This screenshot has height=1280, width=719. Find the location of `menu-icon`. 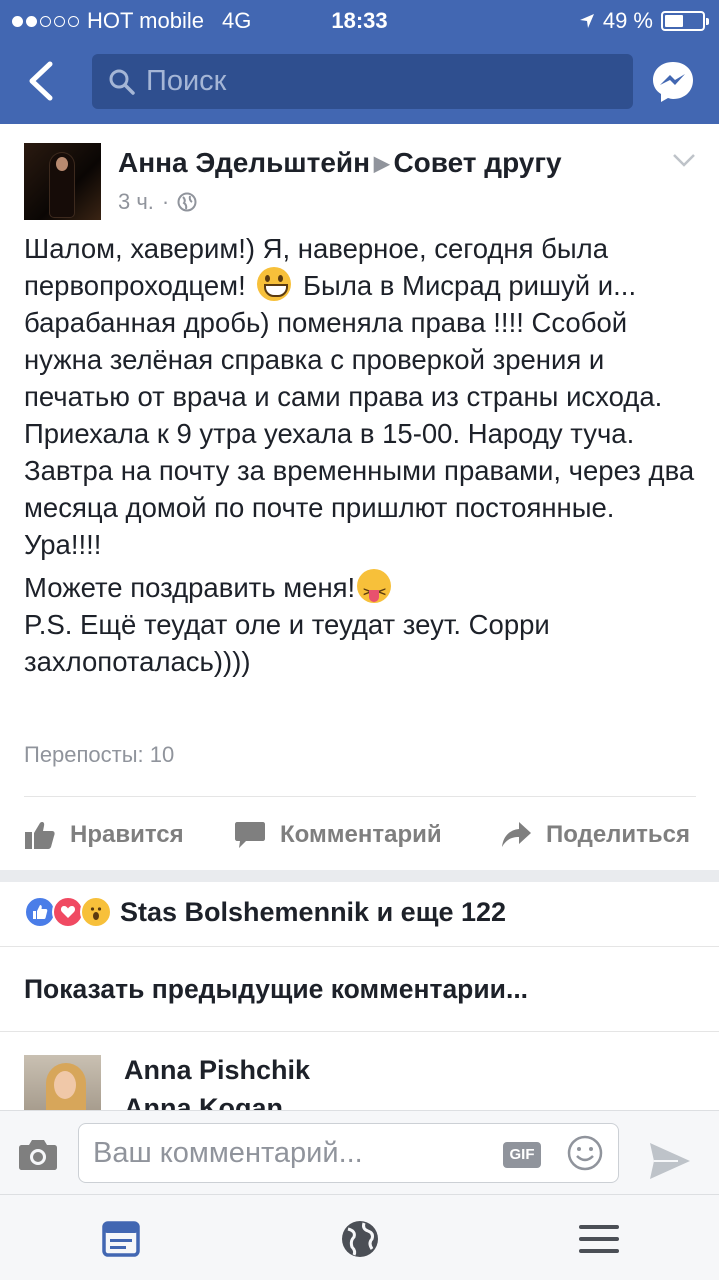

menu-icon is located at coordinates (599, 1239).